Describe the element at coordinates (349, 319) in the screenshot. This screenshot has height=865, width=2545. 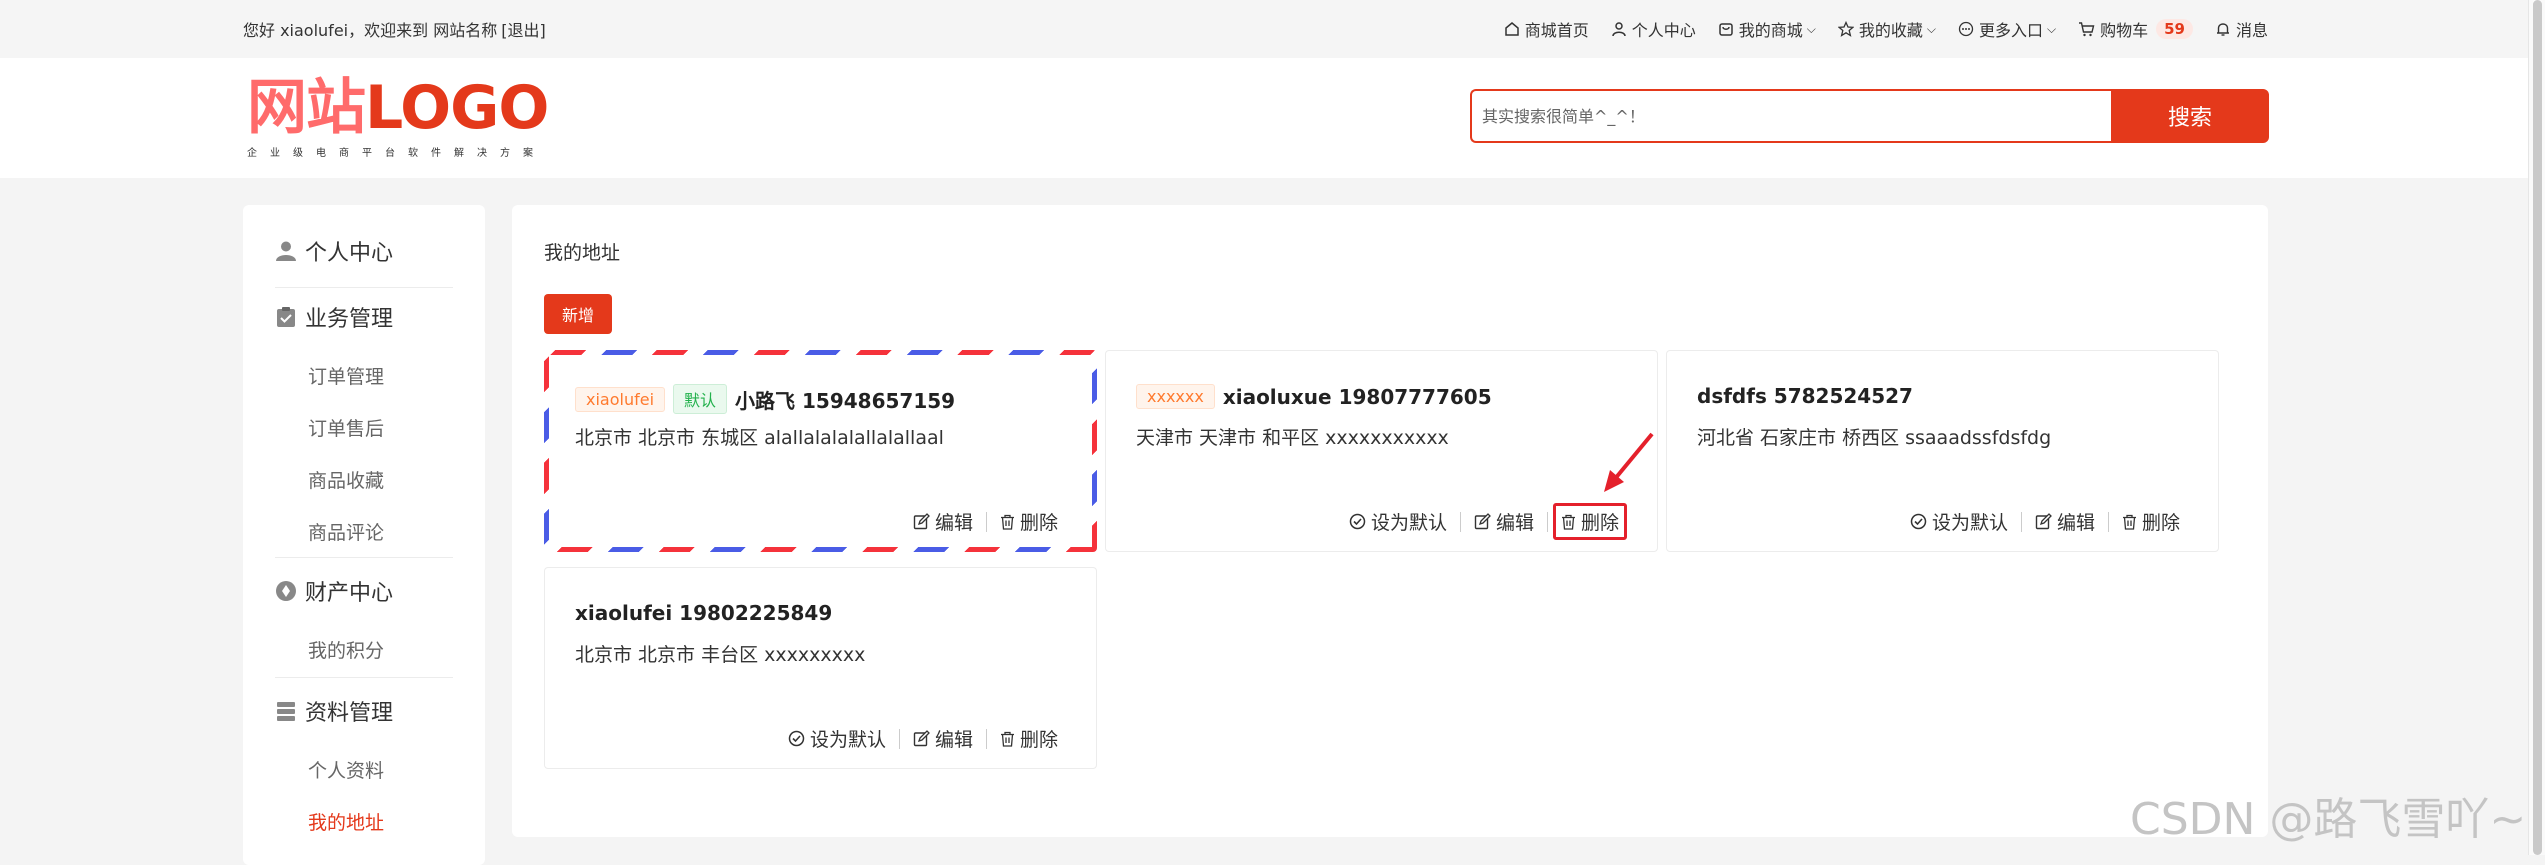
I see `sidebar-group-title: 业务管理` at that location.